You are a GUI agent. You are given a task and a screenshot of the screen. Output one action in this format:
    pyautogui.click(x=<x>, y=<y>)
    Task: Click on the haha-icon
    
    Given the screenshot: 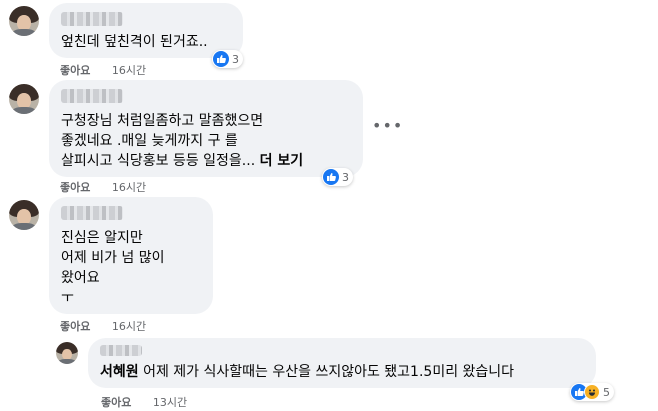 What is the action you would take?
    pyautogui.click(x=592, y=392)
    